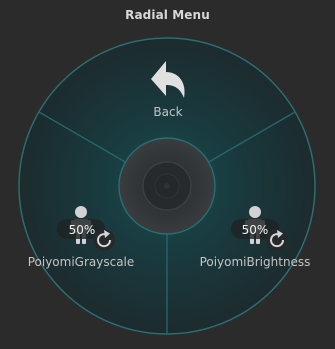 This screenshot has height=349, width=335. What do you see at coordinates (167, 112) in the screenshot?
I see `back-label: Back` at bounding box center [167, 112].